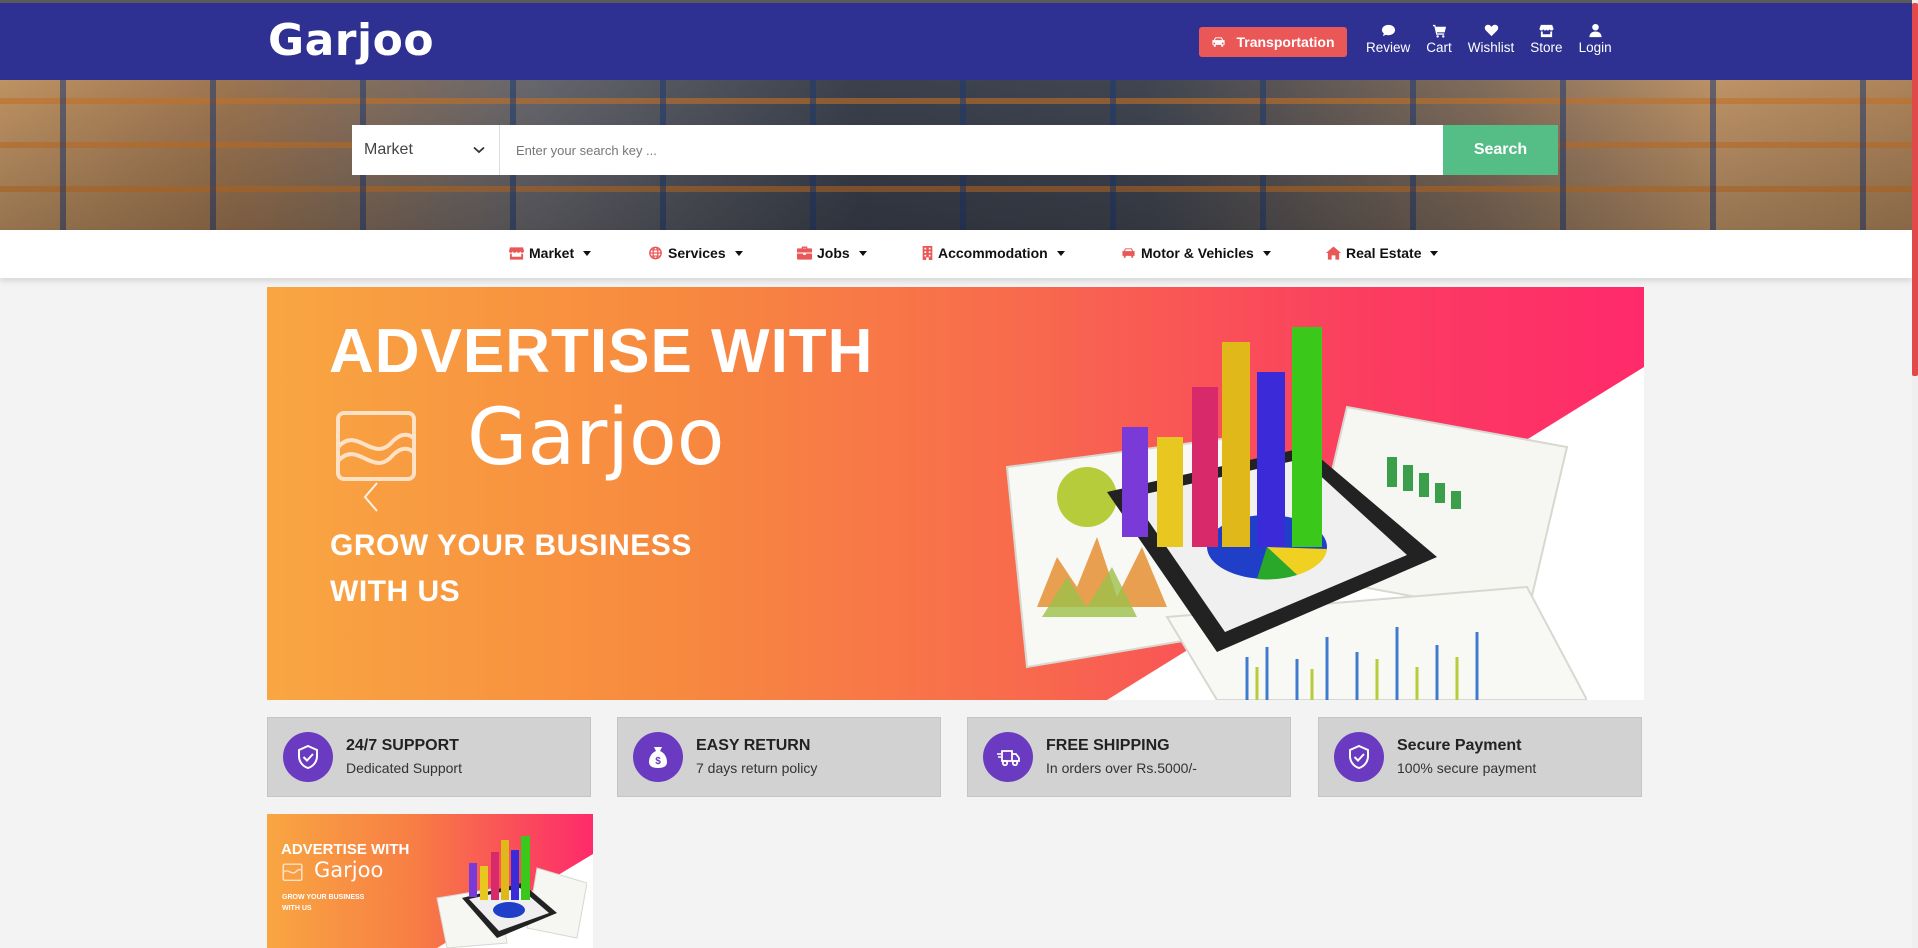 The width and height of the screenshot is (1918, 948). What do you see at coordinates (601, 351) in the screenshot?
I see `banner-title: ADVERTISE WITH` at bounding box center [601, 351].